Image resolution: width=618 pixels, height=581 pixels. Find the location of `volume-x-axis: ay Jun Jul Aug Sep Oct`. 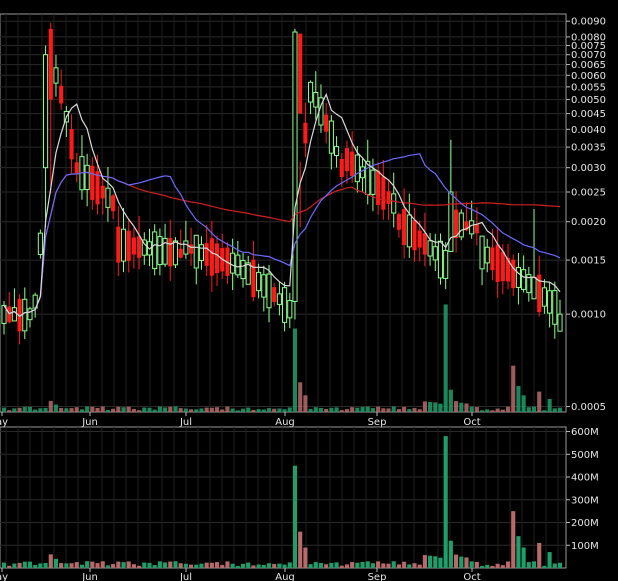

volume-x-axis: ay Jun Jul Aug Sep Oct is located at coordinates (240, 574).